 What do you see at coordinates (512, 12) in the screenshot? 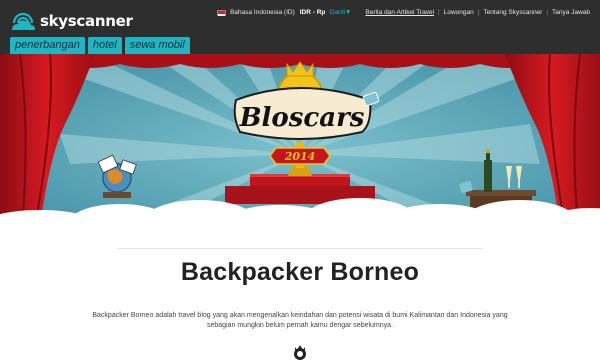
I see `about-link: Tentang Skyscanner` at bounding box center [512, 12].